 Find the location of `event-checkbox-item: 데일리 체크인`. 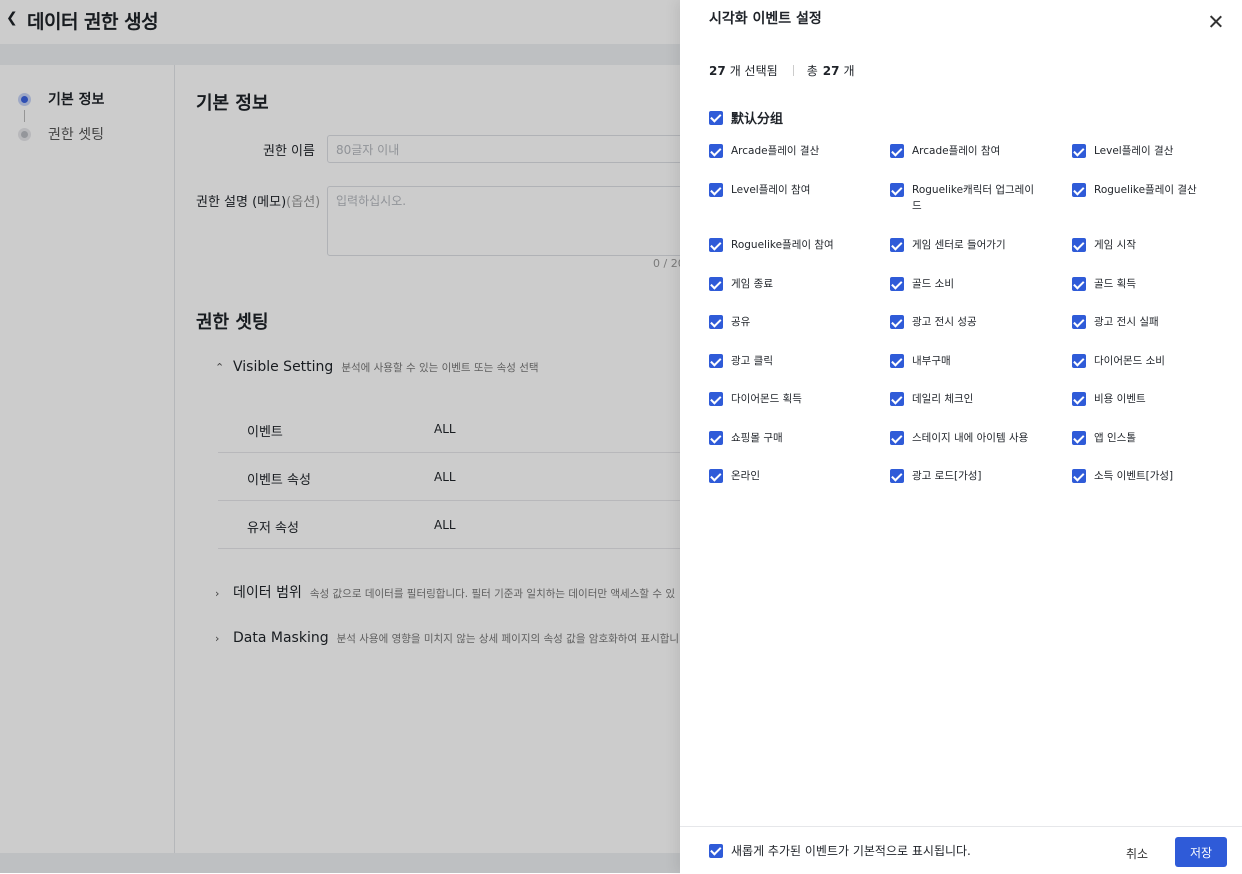

event-checkbox-item: 데일리 체크인 is located at coordinates (970, 399).